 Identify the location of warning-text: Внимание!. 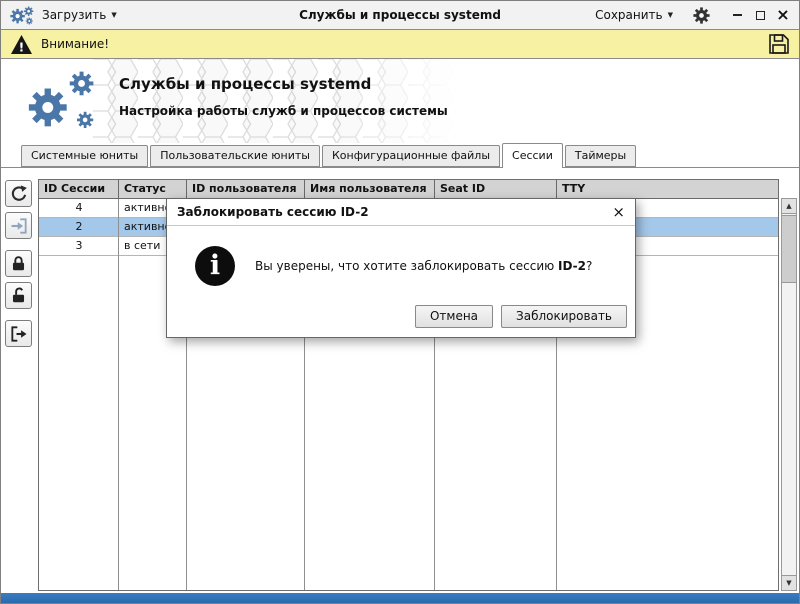
(75, 44).